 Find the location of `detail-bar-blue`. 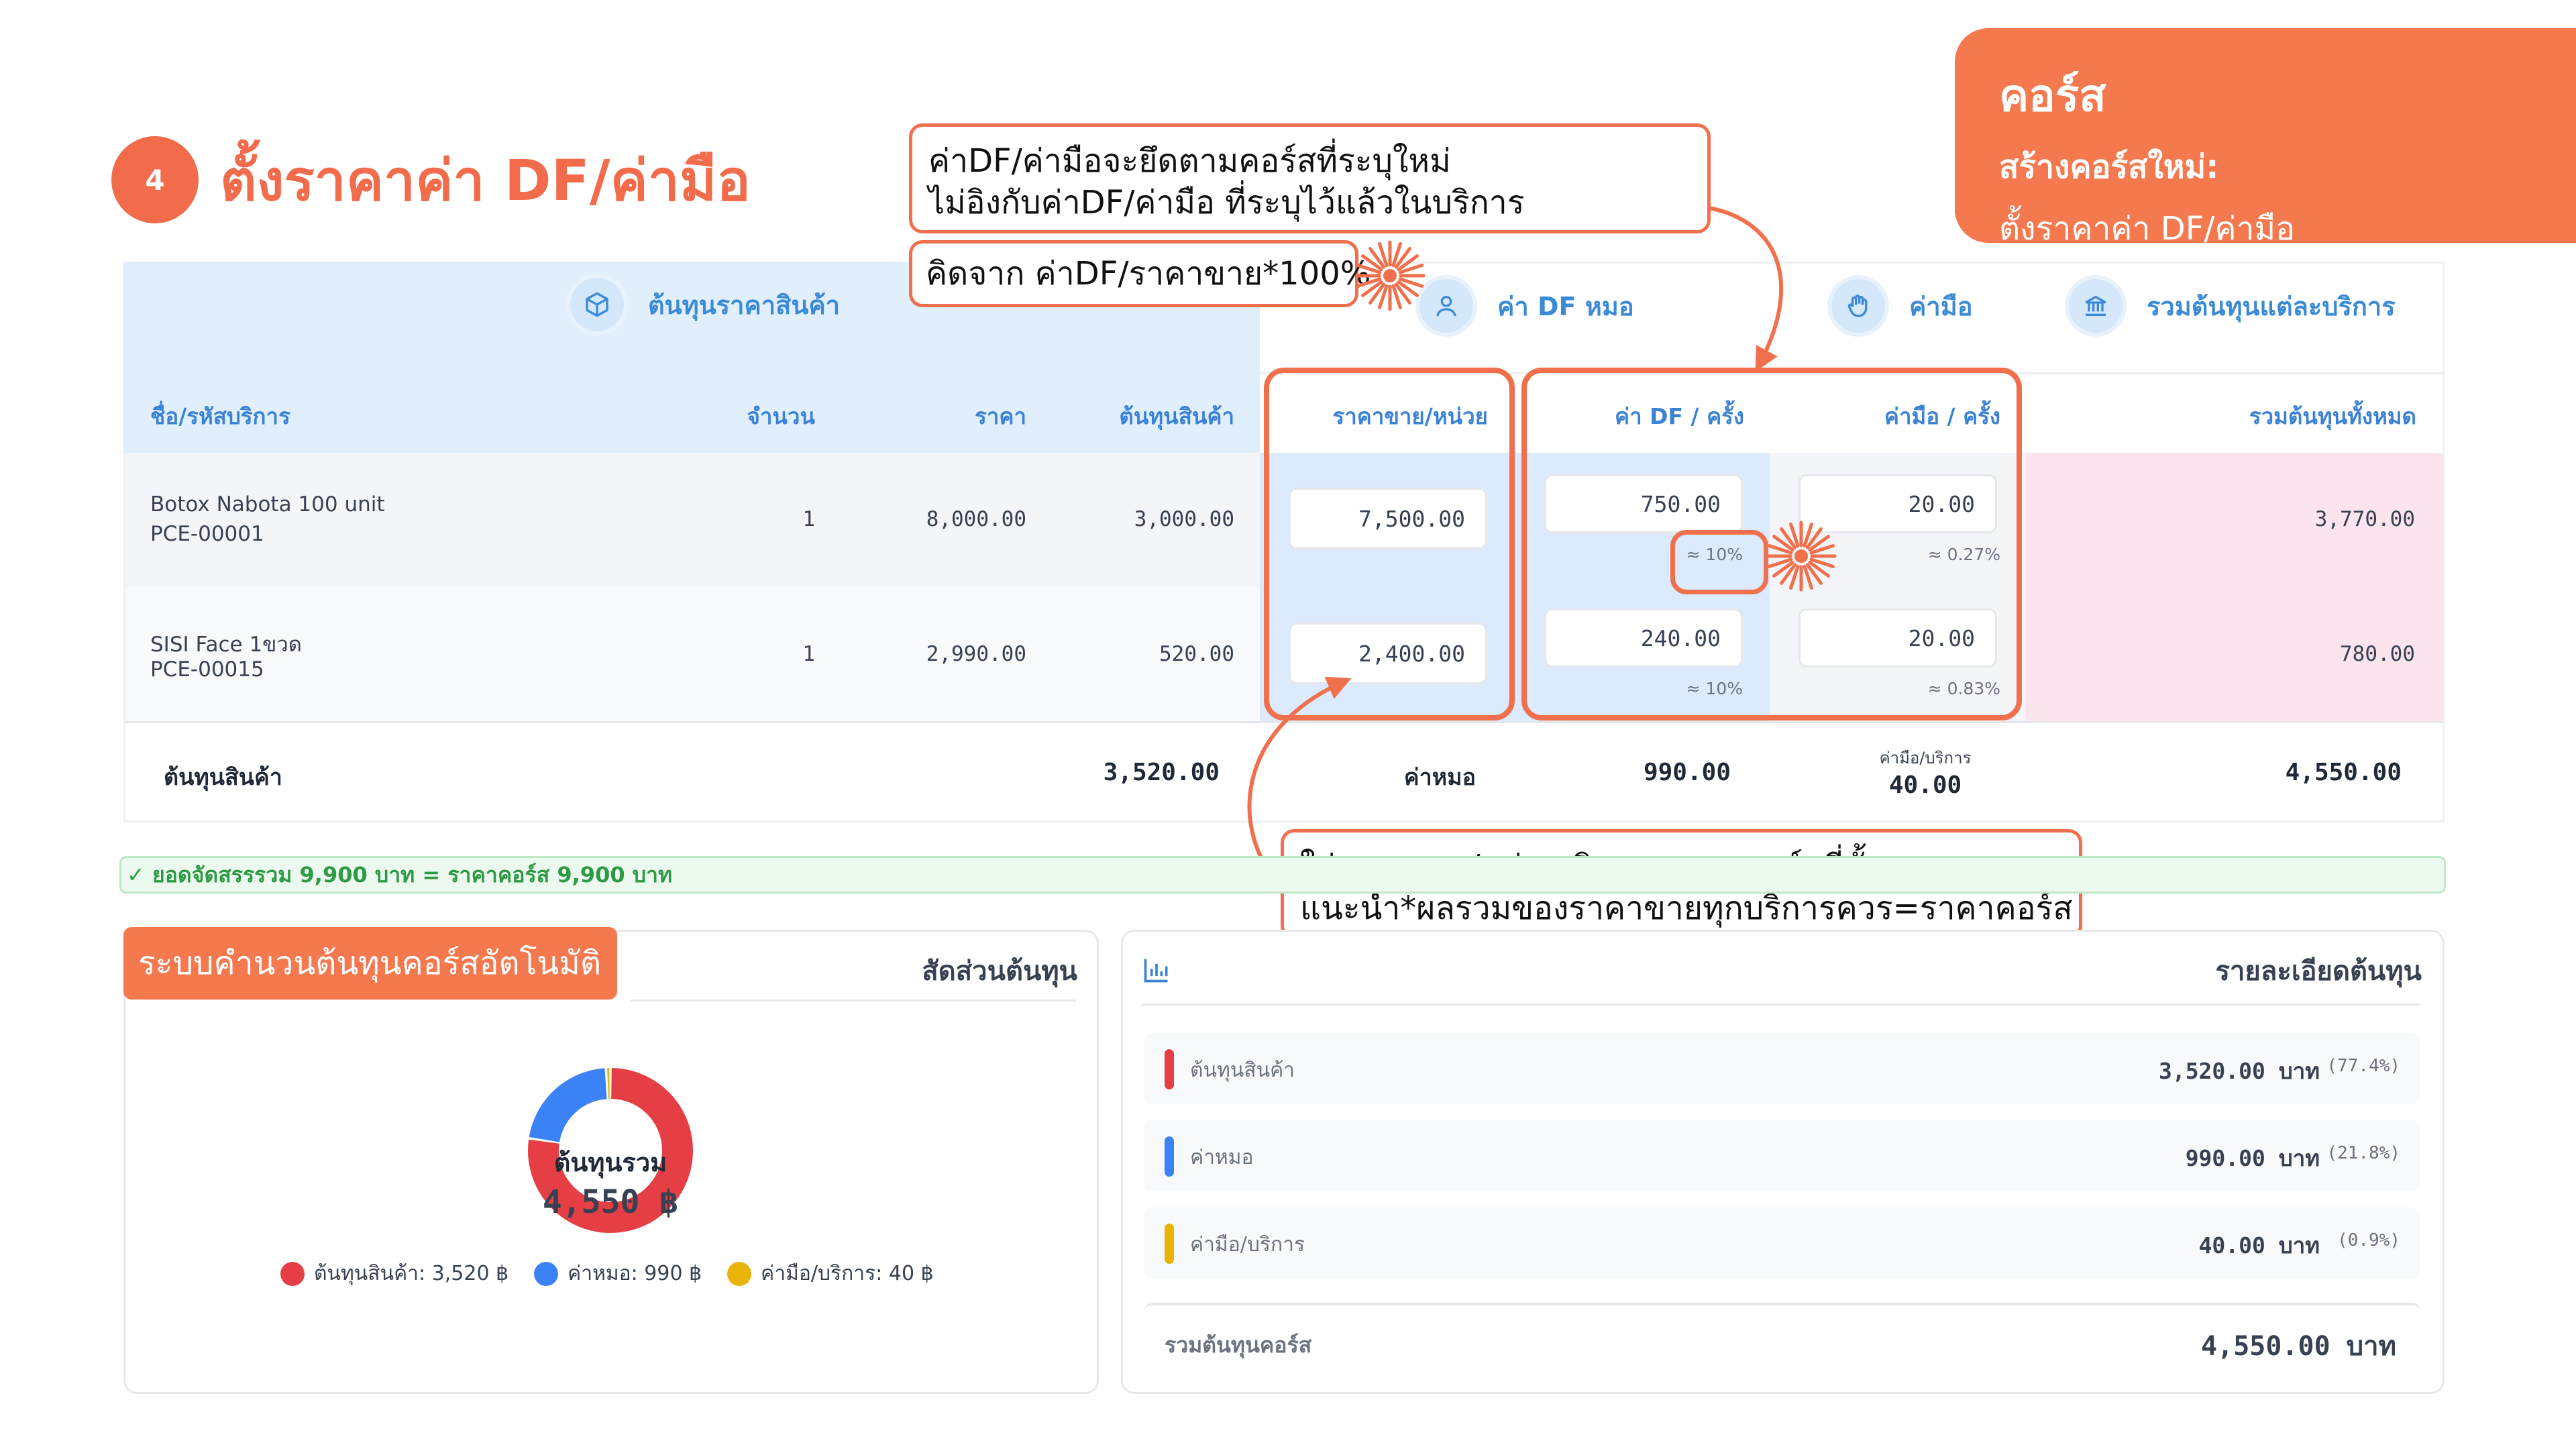

detail-bar-blue is located at coordinates (1169, 1156).